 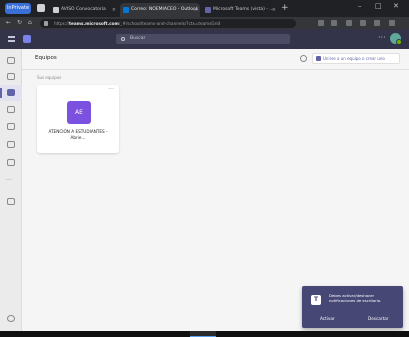 What do you see at coordinates (334, 23) in the screenshot?
I see `favorites-star-icon` at bounding box center [334, 23].